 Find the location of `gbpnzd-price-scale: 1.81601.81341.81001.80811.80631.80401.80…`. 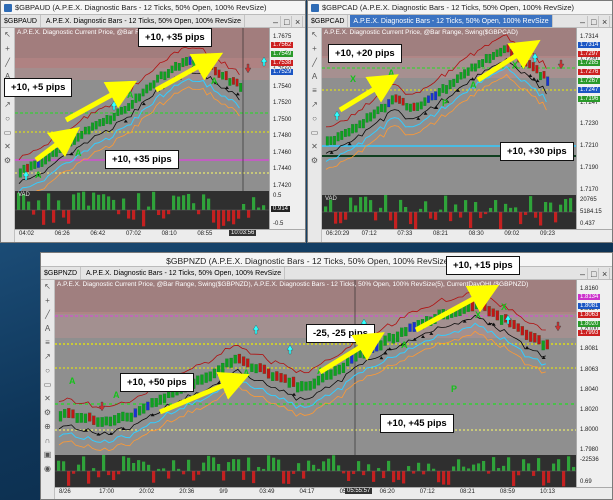

gbpnzd-price-scale: 1.81601.81341.81001.80811.80631.80401.80… is located at coordinates (594, 367).